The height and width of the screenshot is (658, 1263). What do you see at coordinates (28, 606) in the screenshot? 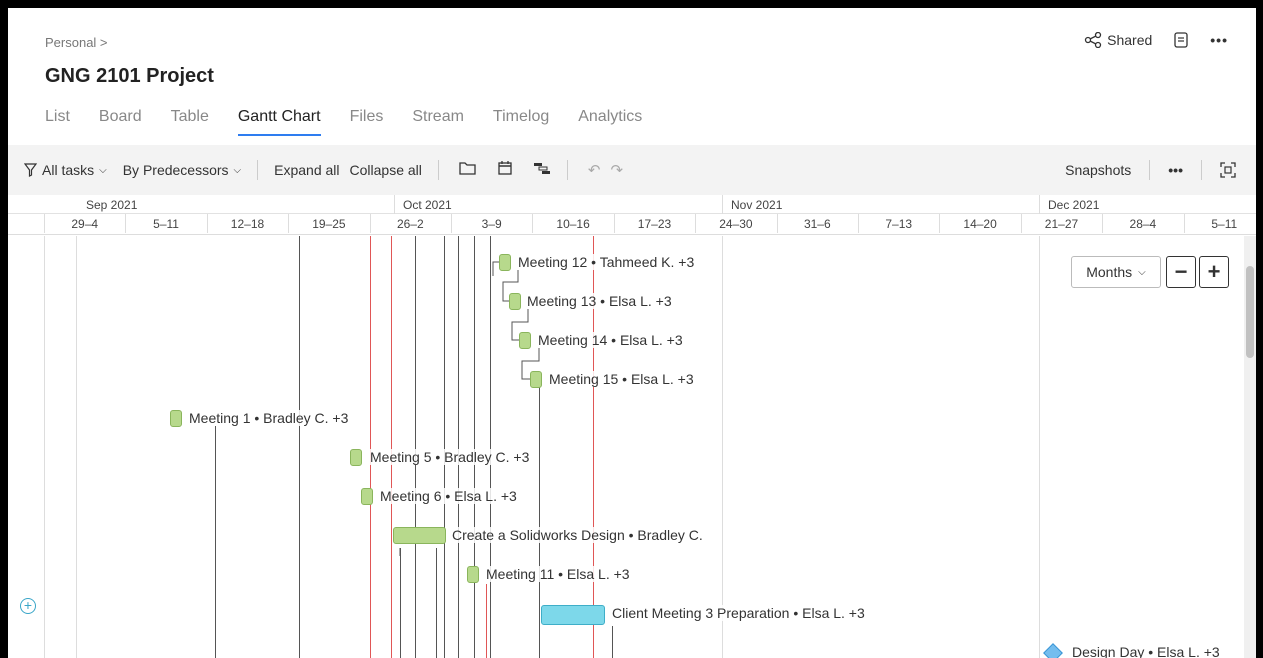
I see `add-task-icon: +` at bounding box center [28, 606].